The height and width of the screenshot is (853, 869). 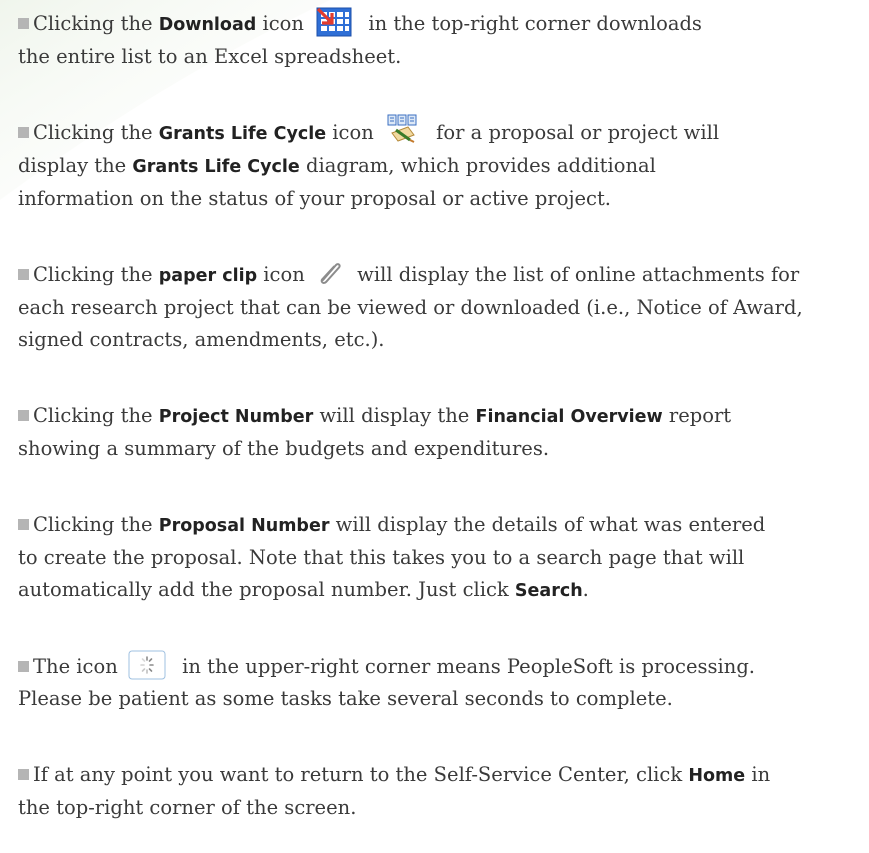 What do you see at coordinates (236, 417) in the screenshot?
I see `term-project-number: Project Number` at bounding box center [236, 417].